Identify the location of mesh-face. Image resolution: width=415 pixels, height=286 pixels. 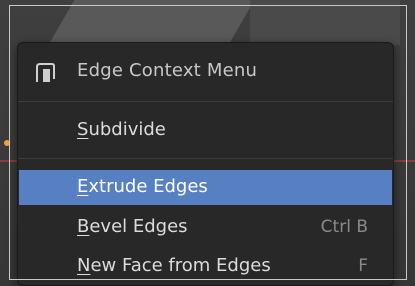
(325, 22).